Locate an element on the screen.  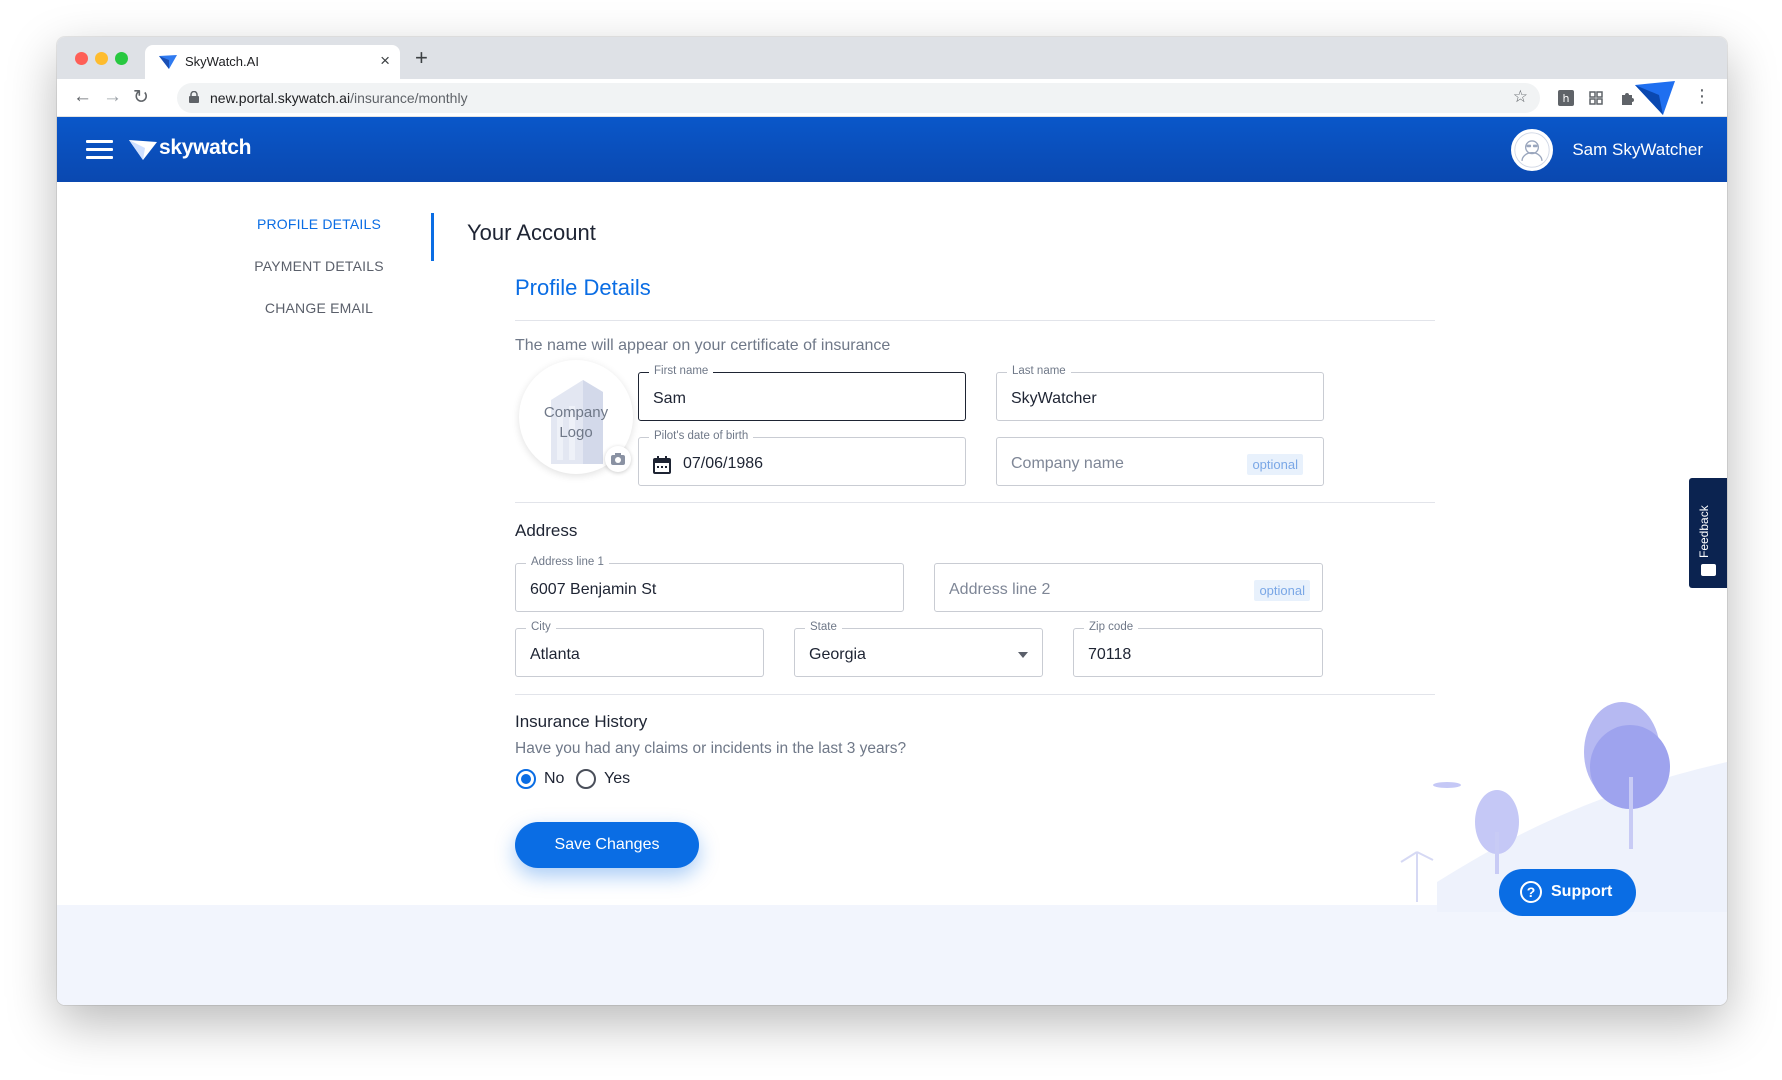
bookmark-star-icon: ☆ is located at coordinates (1520, 97).